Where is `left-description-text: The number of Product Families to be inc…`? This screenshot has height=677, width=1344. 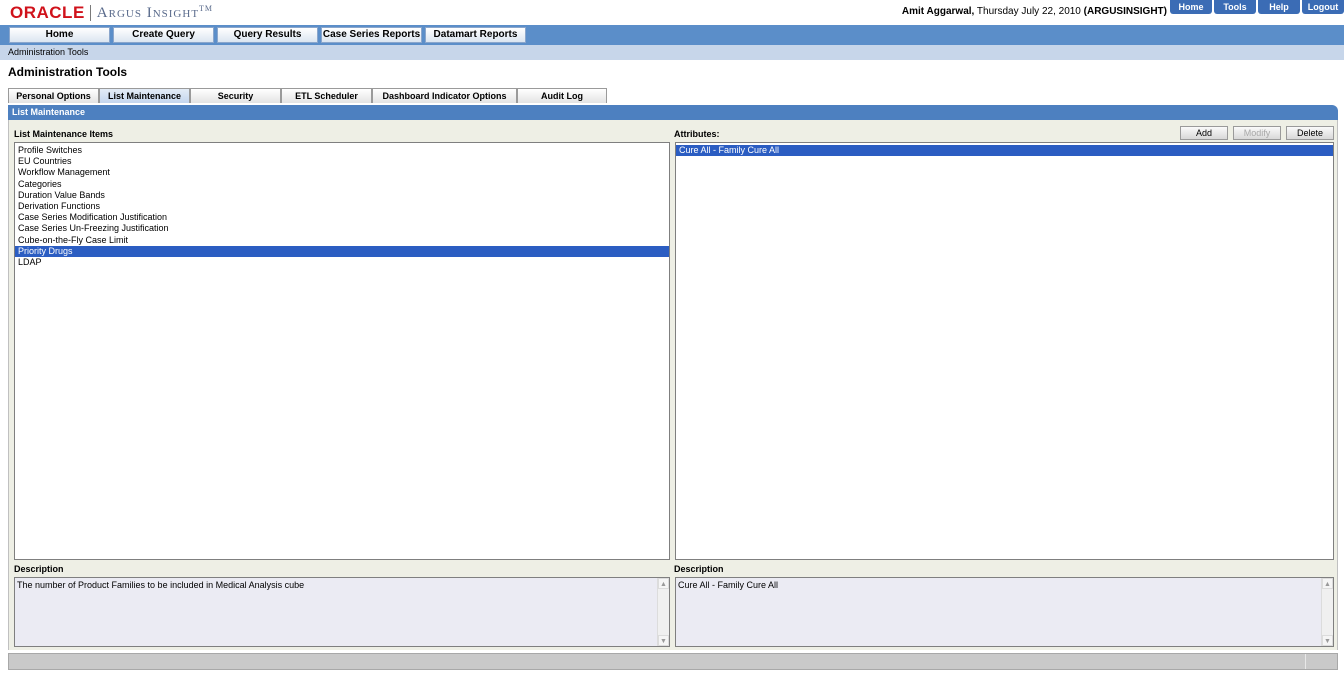
left-description-text: The number of Product Families to be inc… is located at coordinates (161, 585).